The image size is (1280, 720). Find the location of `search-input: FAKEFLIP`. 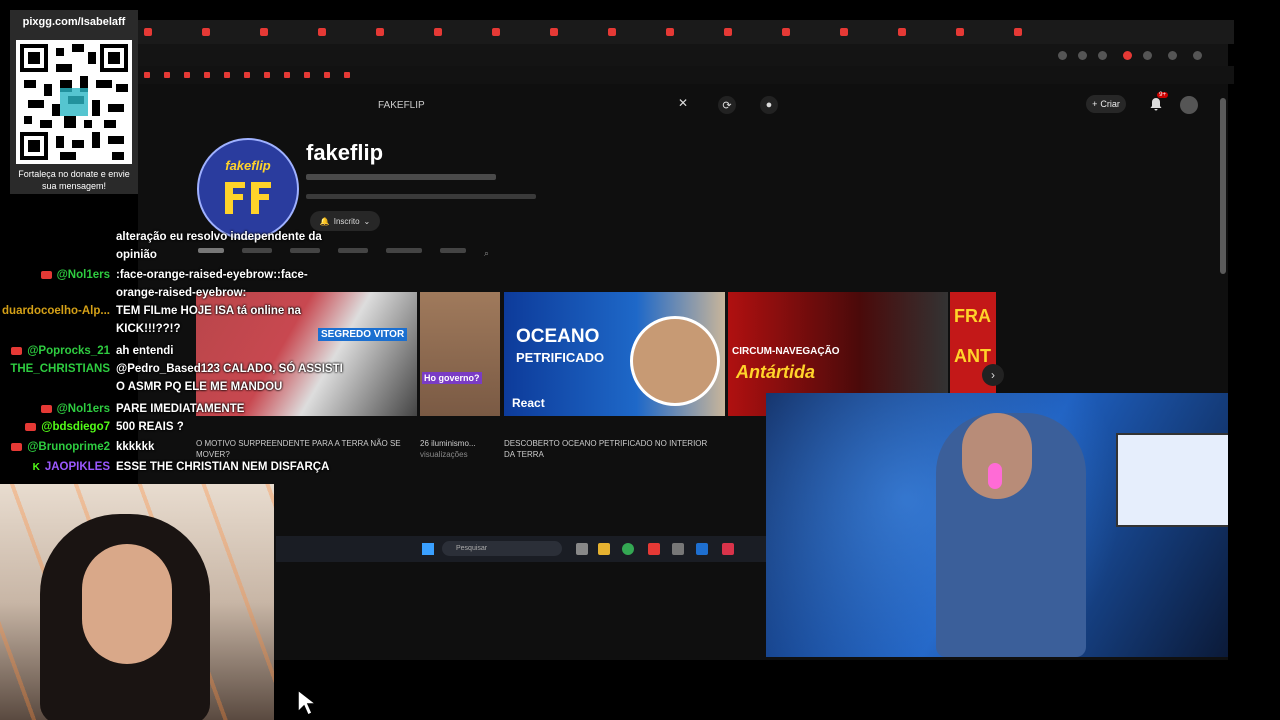

search-input: FAKEFLIP is located at coordinates (401, 105).